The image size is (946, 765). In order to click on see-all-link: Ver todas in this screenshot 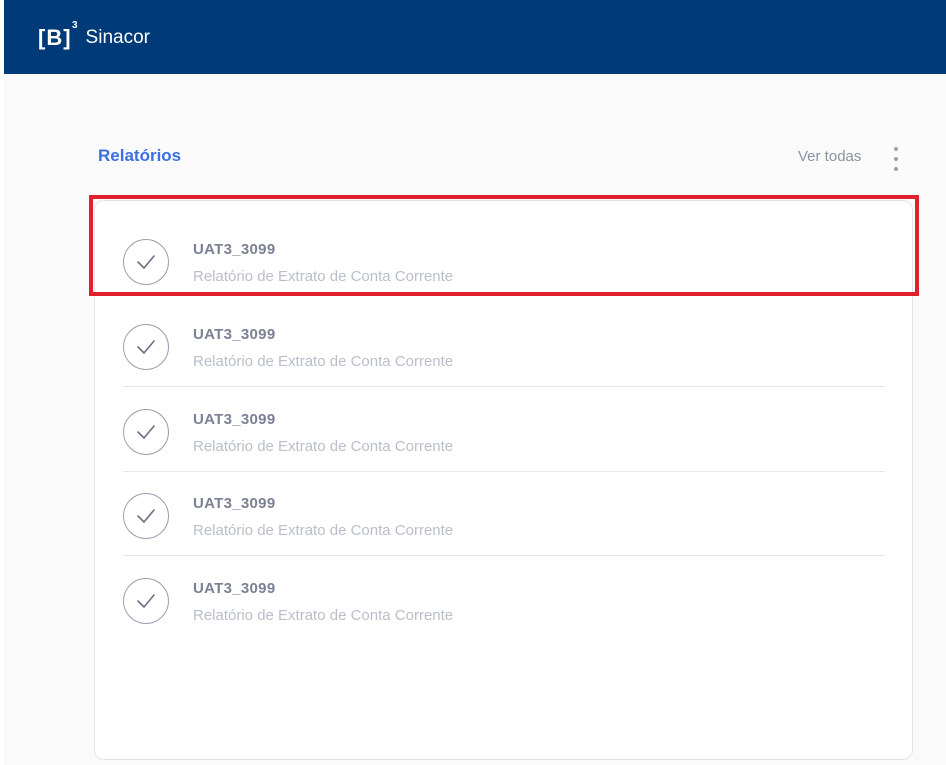, I will do `click(829, 156)`.